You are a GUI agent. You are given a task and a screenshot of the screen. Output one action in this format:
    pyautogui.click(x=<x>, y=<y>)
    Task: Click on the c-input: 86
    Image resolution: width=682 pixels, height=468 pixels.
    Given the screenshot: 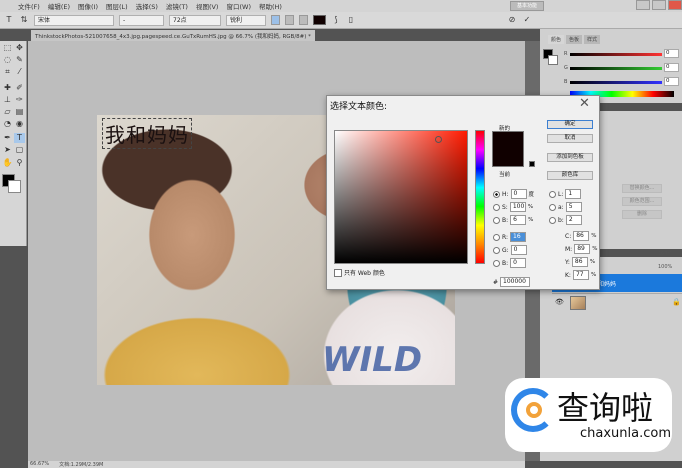 What is the action you would take?
    pyautogui.click(x=581, y=236)
    